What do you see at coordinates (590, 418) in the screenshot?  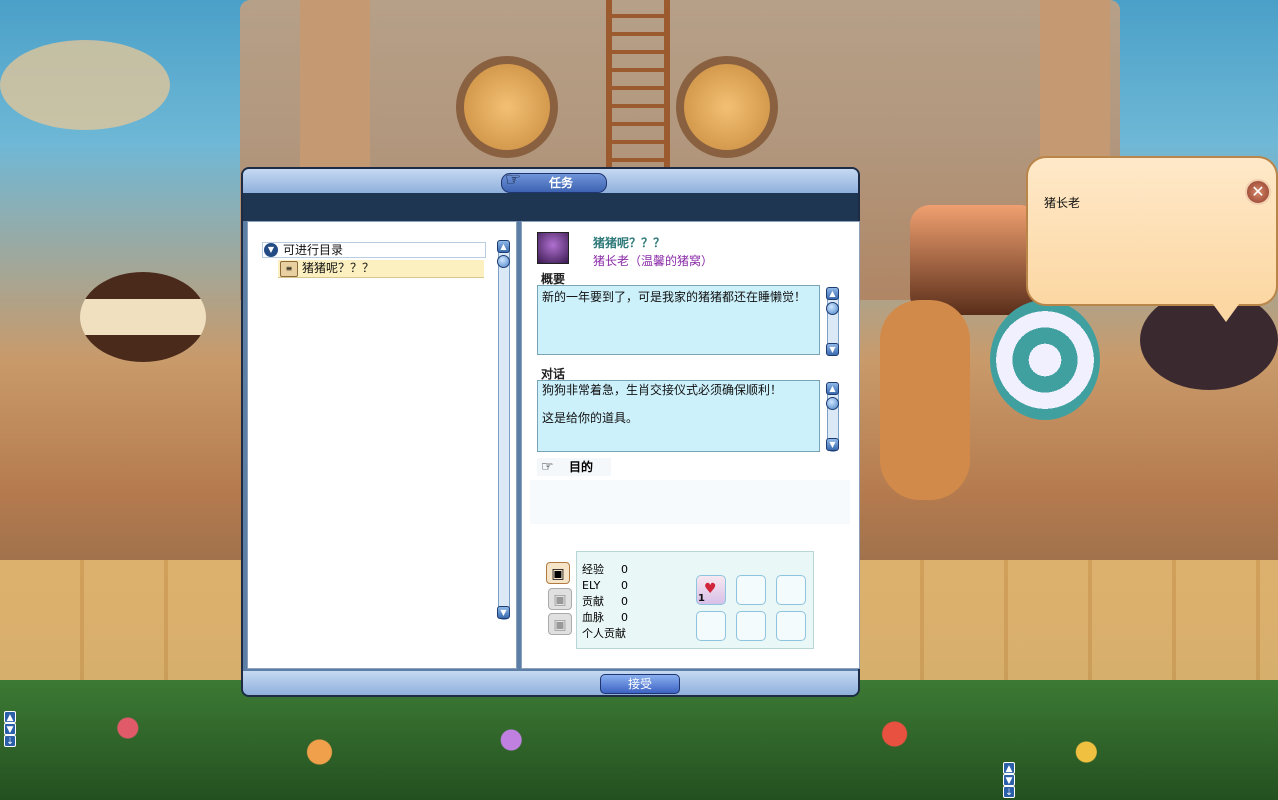 I see `dialog-line: 这是给你的道具。` at bounding box center [590, 418].